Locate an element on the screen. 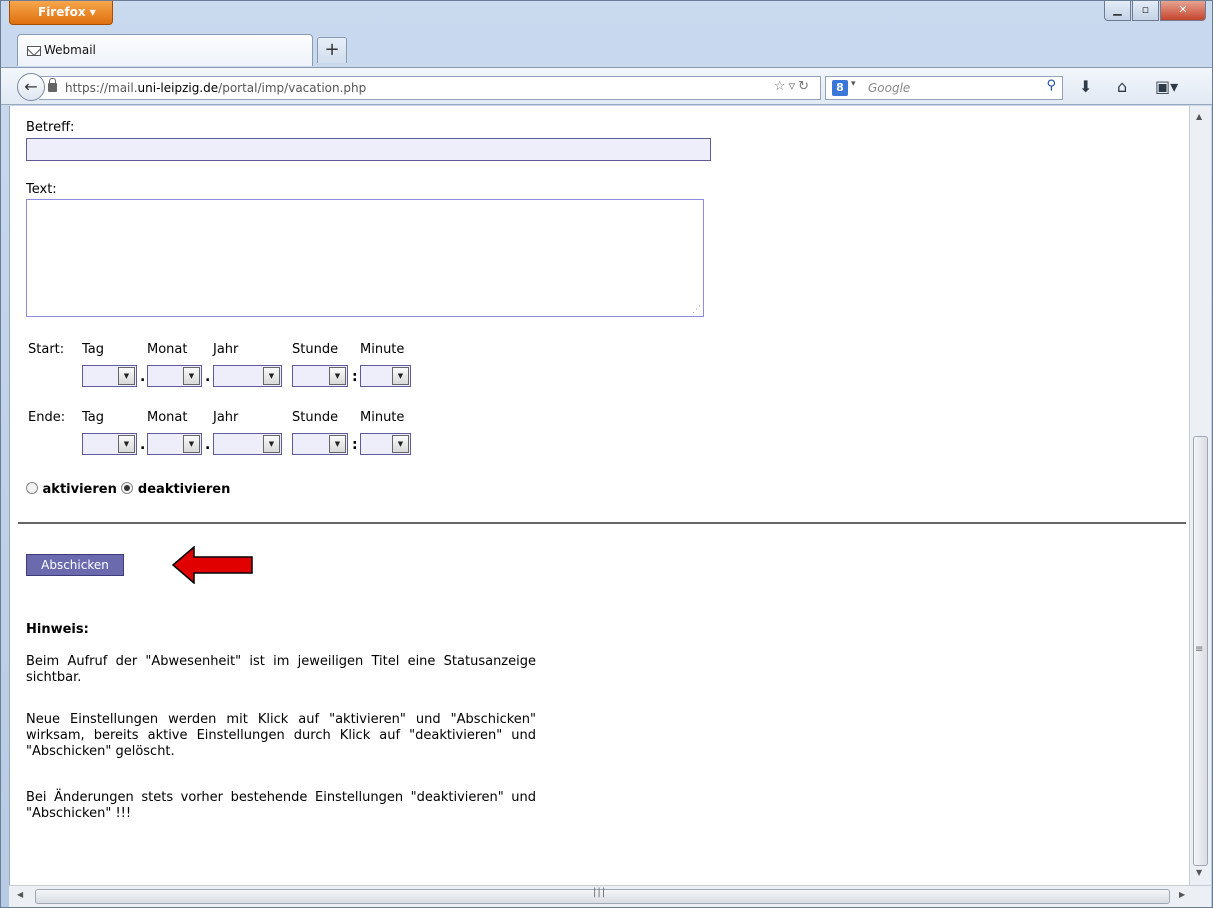 The image size is (1213, 908). tab-title: Webmail is located at coordinates (70, 50).